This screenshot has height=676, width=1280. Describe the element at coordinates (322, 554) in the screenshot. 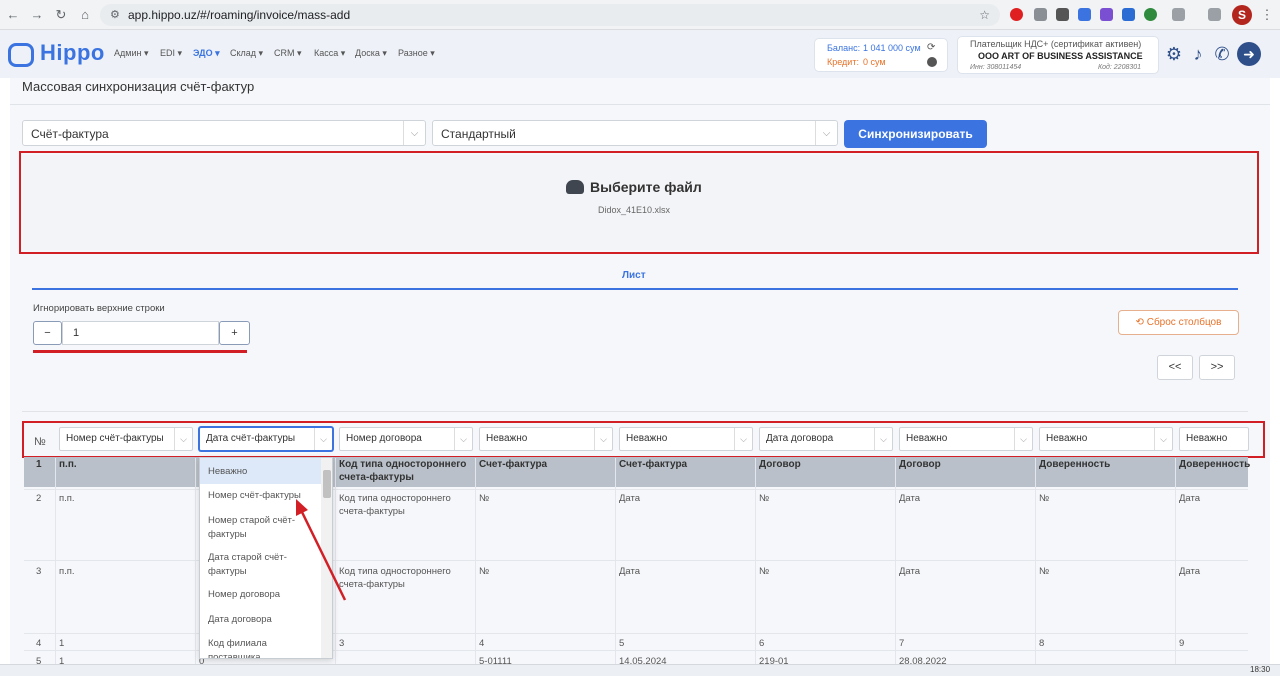

I see `arrow-line` at that location.